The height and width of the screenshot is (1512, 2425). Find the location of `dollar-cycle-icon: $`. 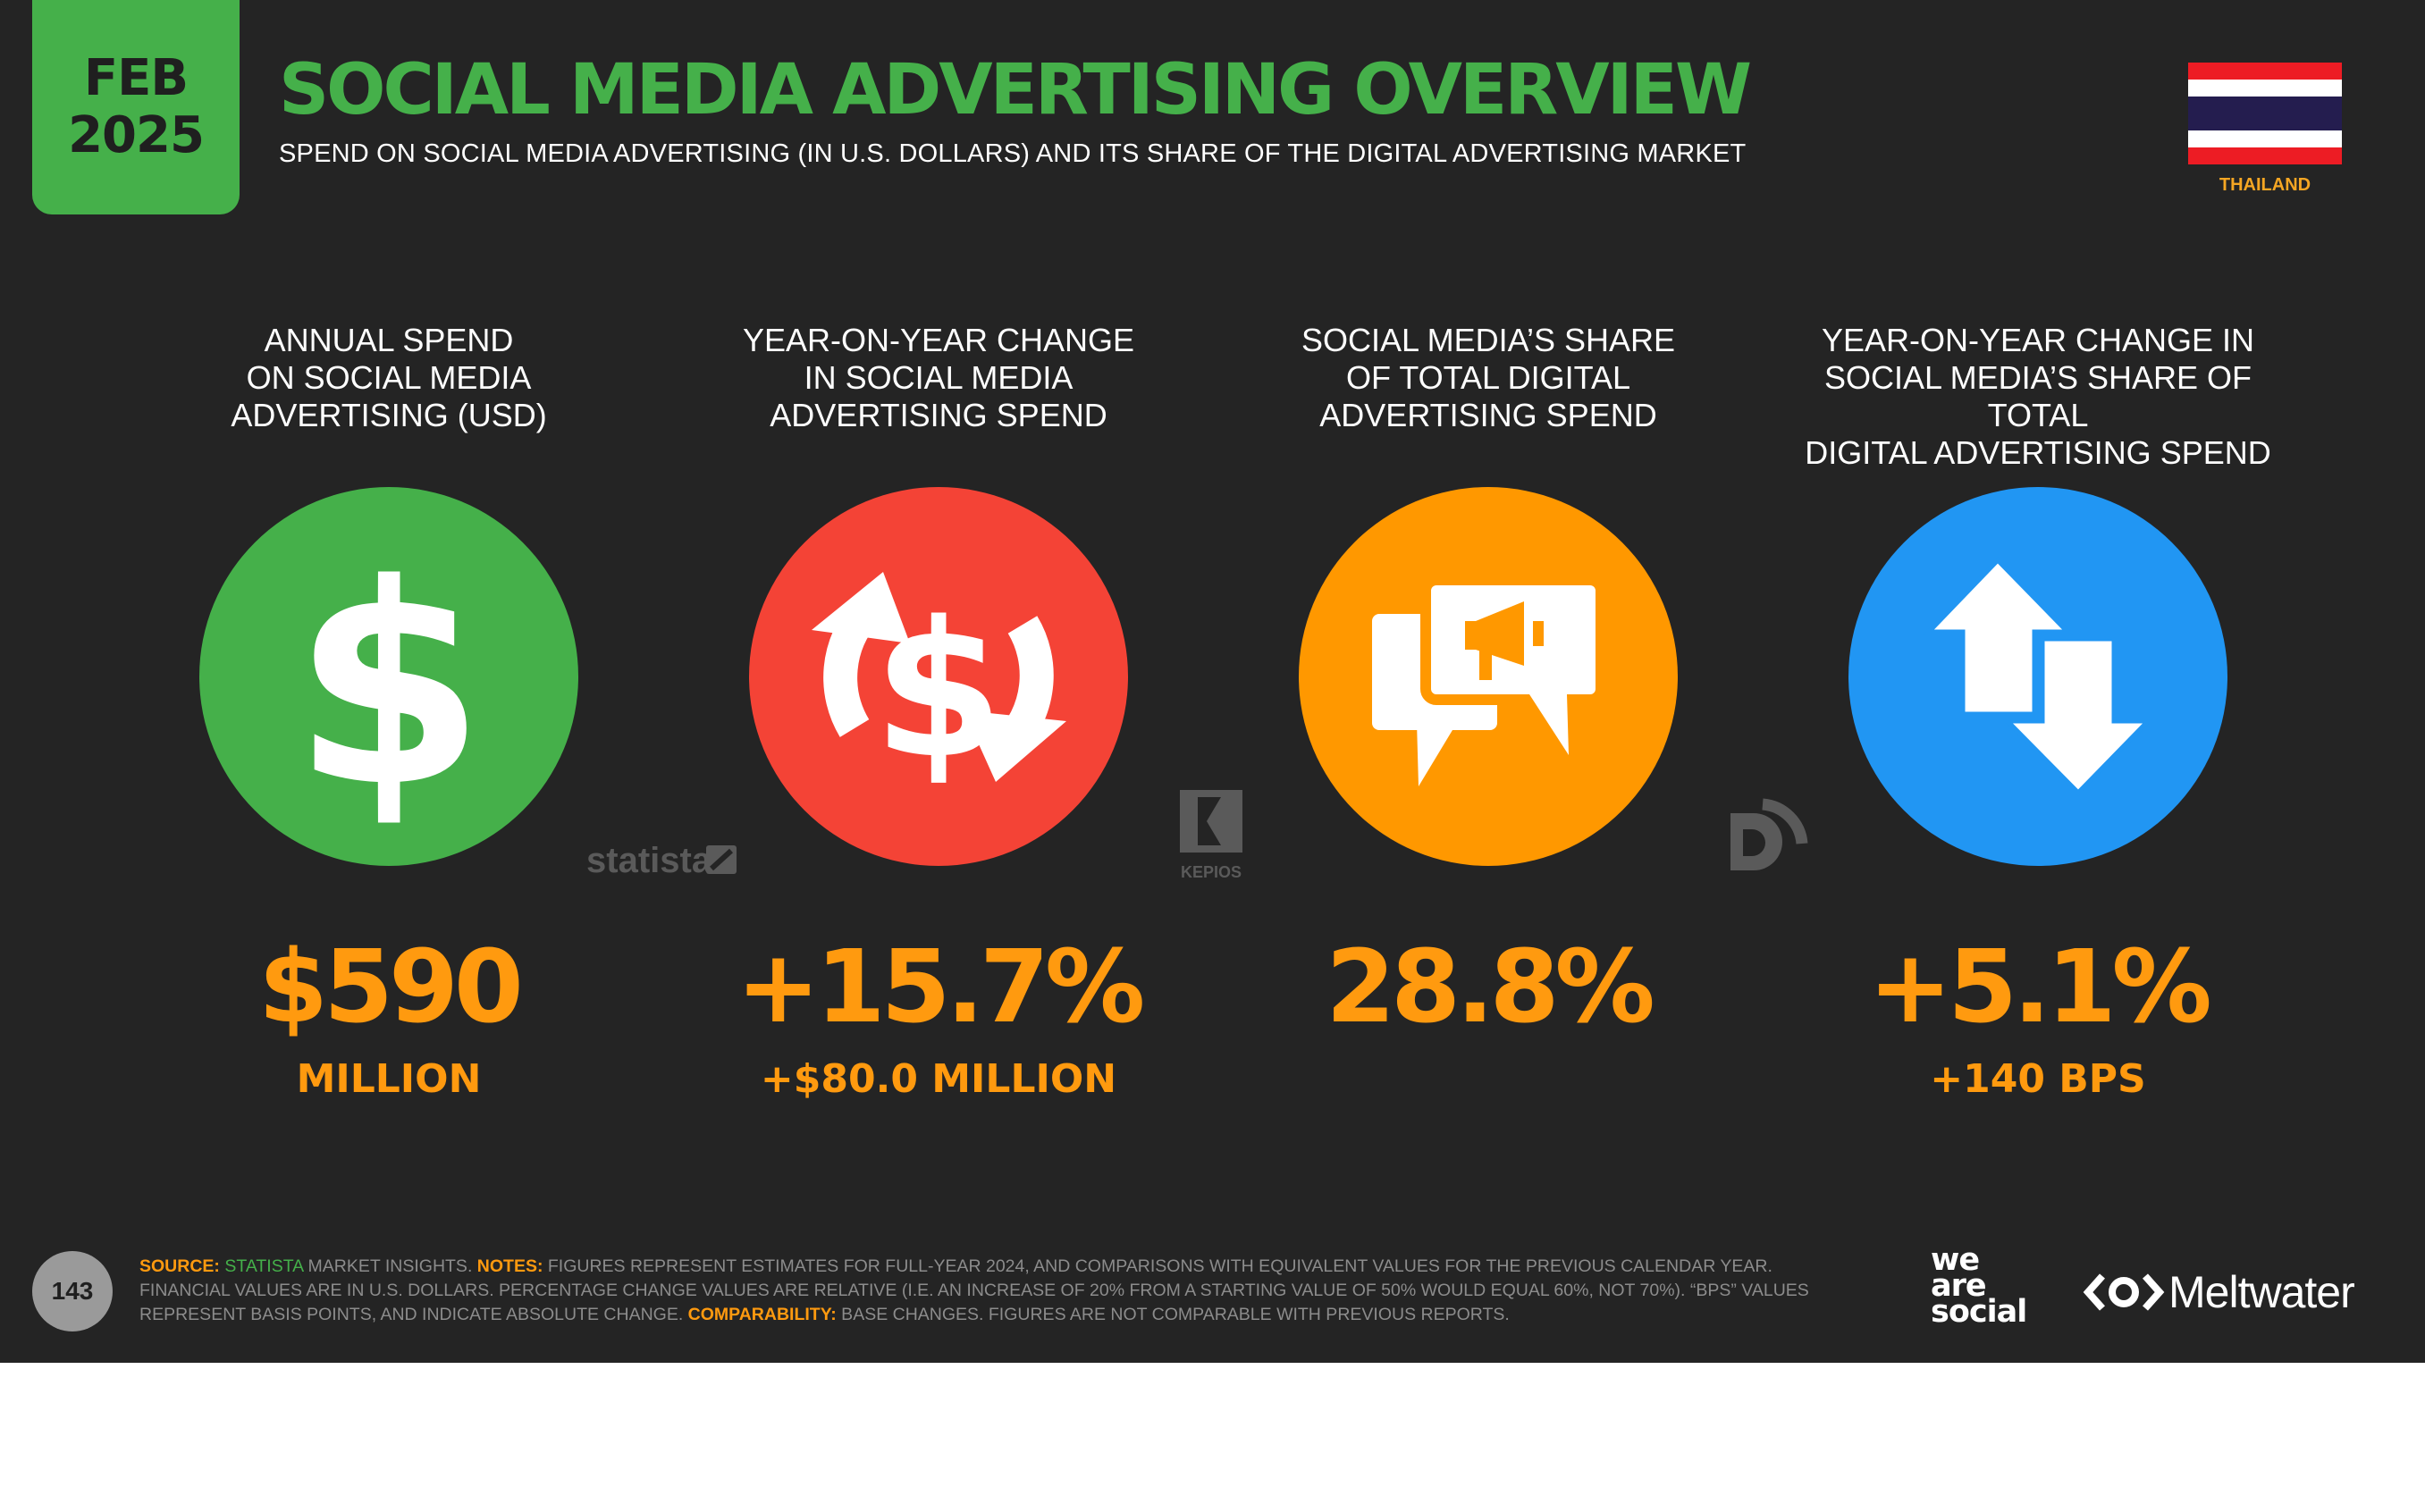

dollar-cycle-icon: $ is located at coordinates (939, 686).